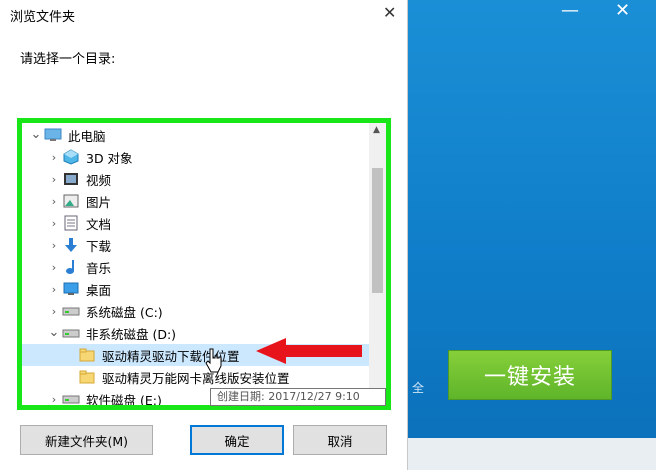 The image size is (656, 470). Describe the element at coordinates (197, 223) in the screenshot. I see `tree-item: › 文档` at that location.